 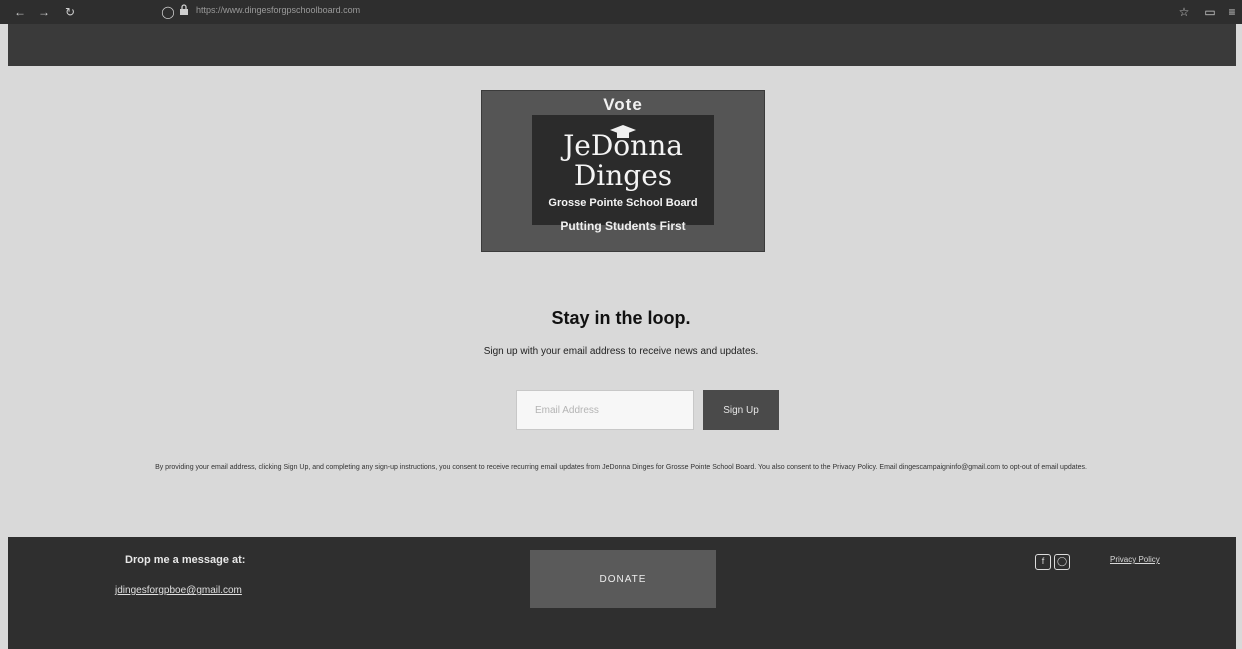 What do you see at coordinates (20, 12) in the screenshot?
I see `arrow-left-icon: ←` at bounding box center [20, 12].